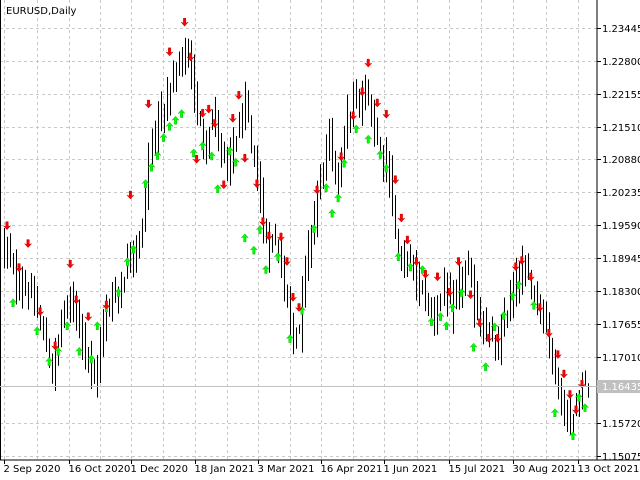  I want to click on y-tick-label: 1.15075, so click(621, 457).